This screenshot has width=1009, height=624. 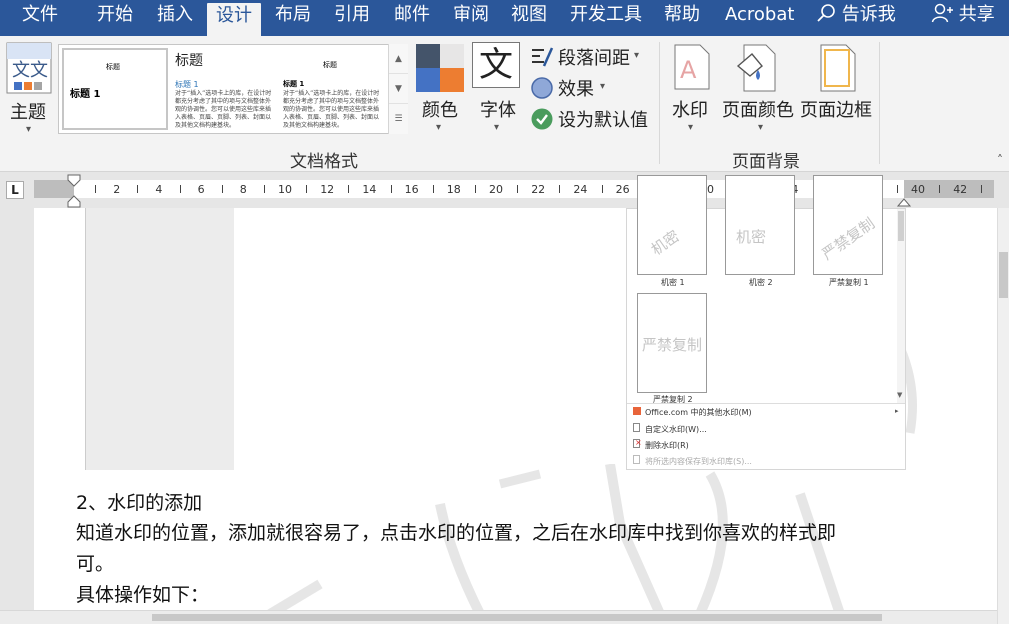 I want to click on watermark-option-confidential-2: 机密, so click(x=760, y=225).